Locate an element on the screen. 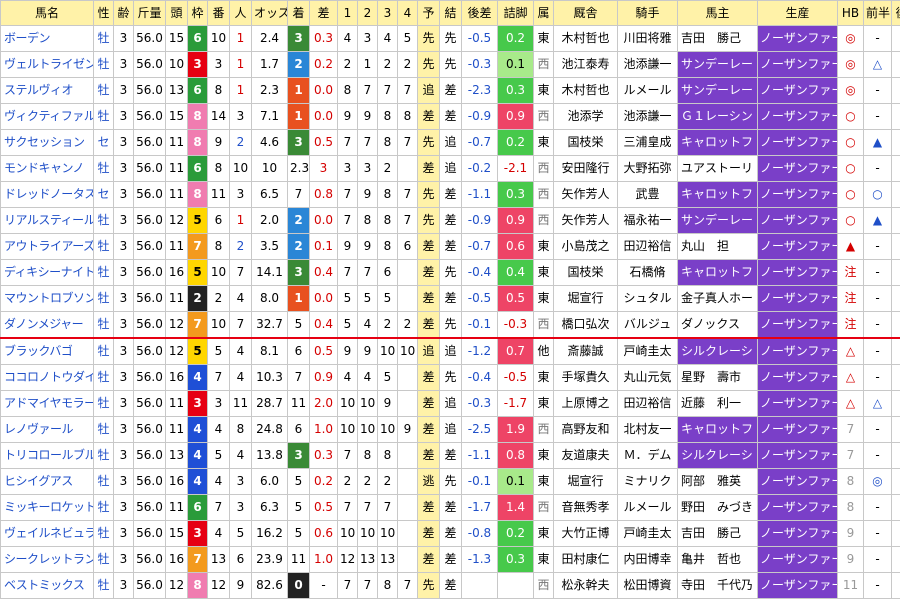 This screenshot has height=601, width=900. cell-ninki: 7 is located at coordinates (240, 272).